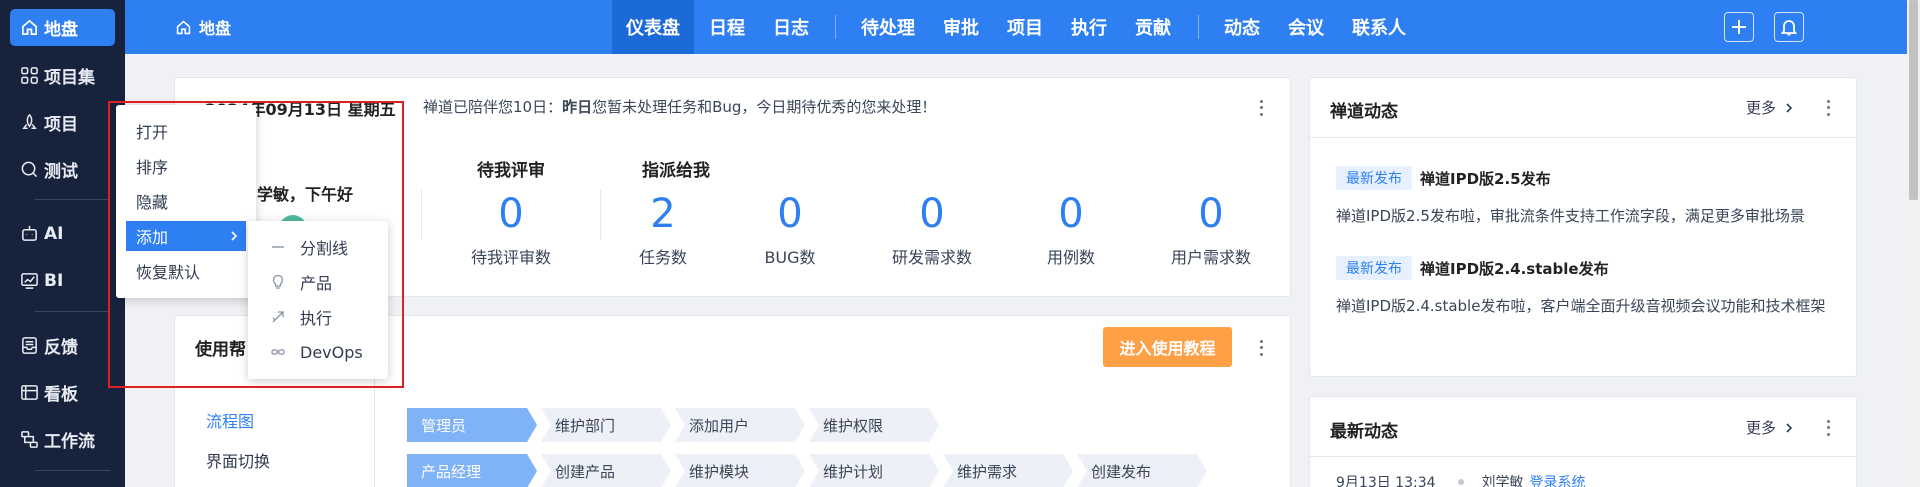 The height and width of the screenshot is (487, 1920). I want to click on nav-todo: 待处理, so click(888, 27).